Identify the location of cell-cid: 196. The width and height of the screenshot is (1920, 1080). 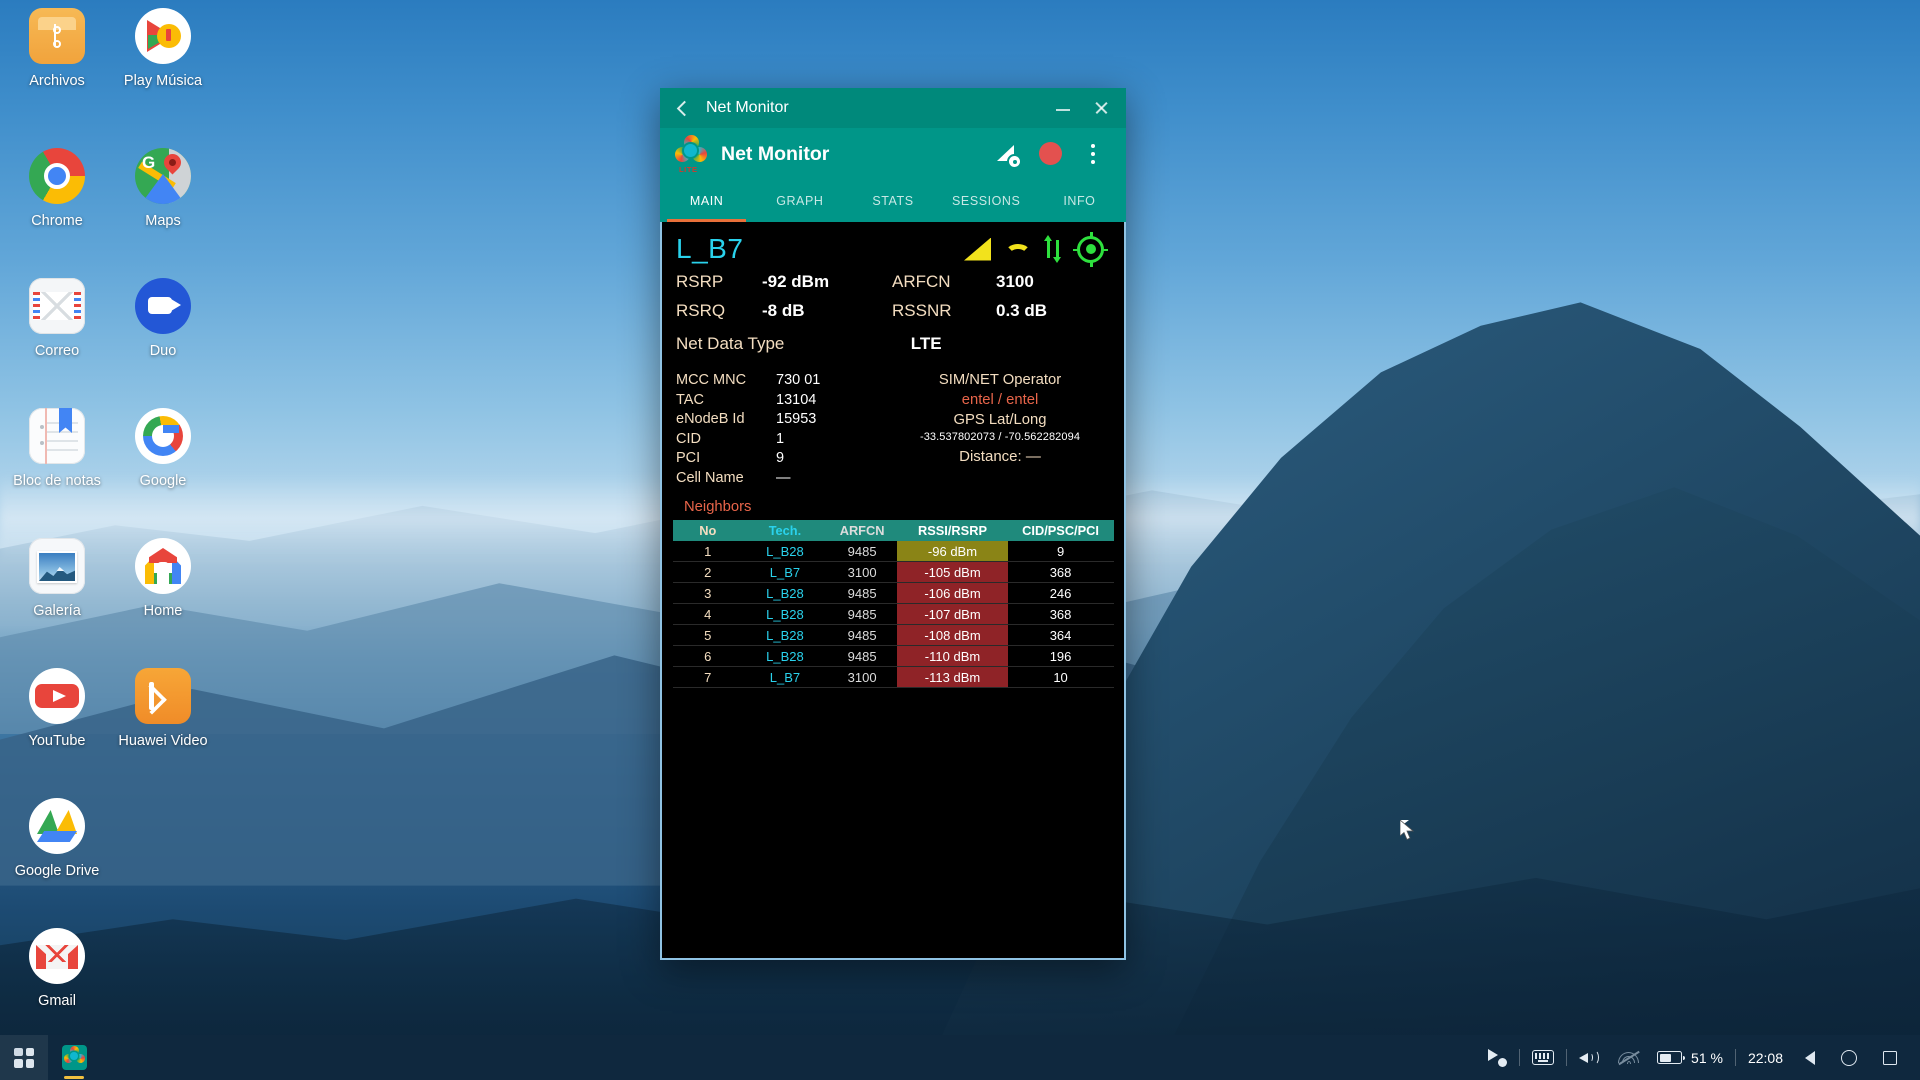
(1060, 656).